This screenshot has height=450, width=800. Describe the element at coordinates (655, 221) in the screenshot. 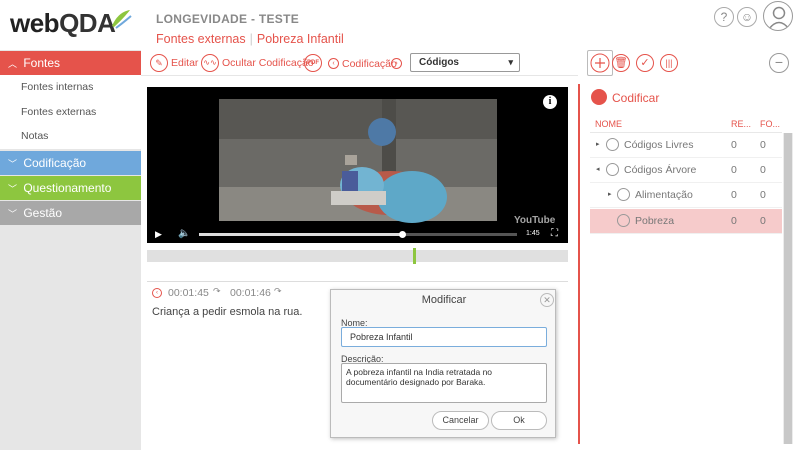

I see `tree-row-label: Pobreza` at that location.